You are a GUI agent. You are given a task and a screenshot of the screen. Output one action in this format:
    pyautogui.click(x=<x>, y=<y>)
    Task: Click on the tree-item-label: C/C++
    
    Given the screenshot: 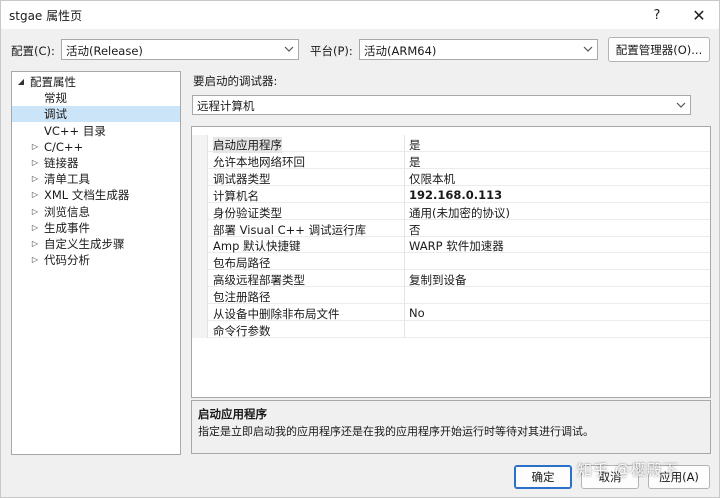 What is the action you would take?
    pyautogui.click(x=64, y=146)
    